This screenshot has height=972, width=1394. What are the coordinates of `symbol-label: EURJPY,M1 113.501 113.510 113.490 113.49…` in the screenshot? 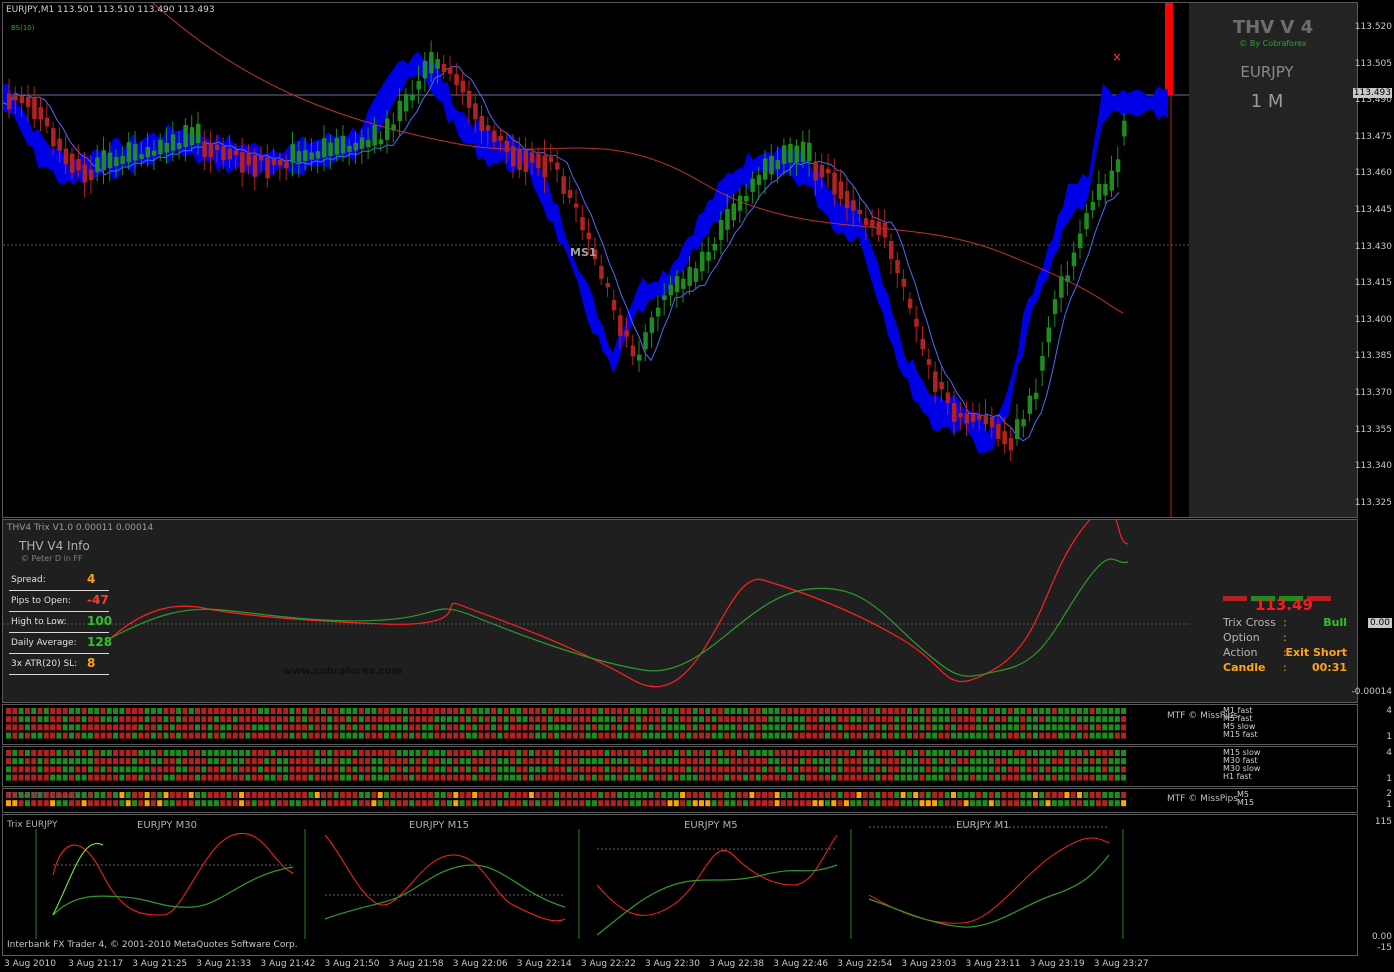 It's located at (110, 10).